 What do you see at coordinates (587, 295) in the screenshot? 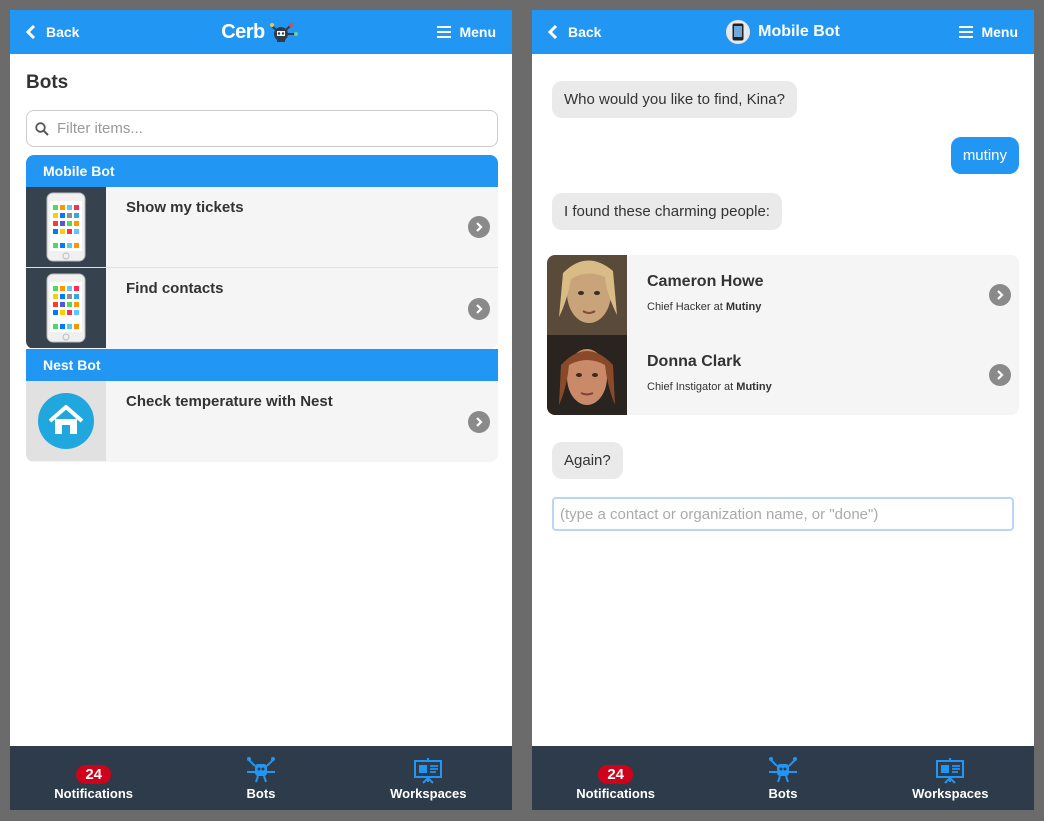
I see `contact-photo-cameron` at bounding box center [587, 295].